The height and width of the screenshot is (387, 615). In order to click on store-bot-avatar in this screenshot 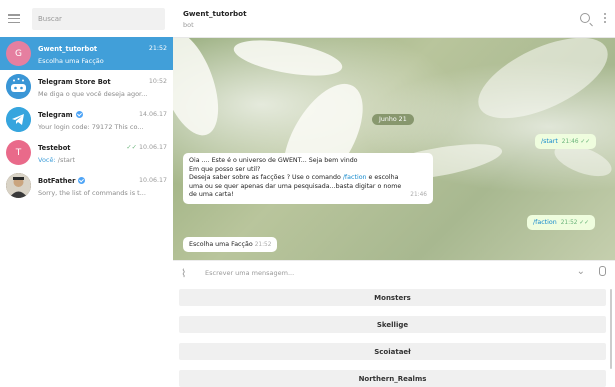, I will do `click(18, 86)`.